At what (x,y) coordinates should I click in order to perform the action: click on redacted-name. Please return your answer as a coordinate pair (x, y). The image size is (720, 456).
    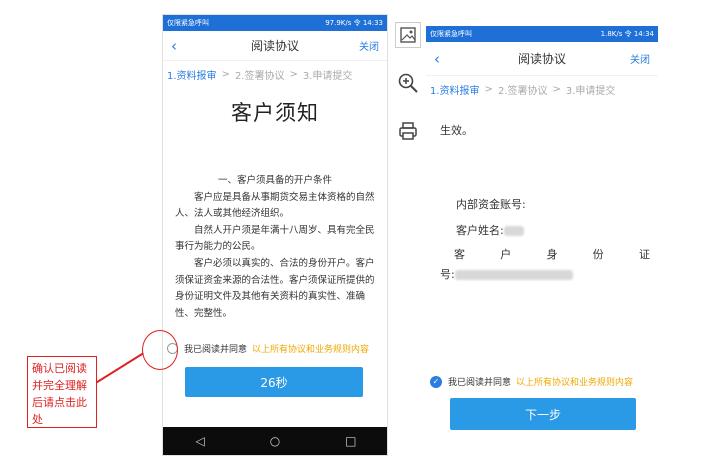
    Looking at the image, I should click on (513, 231).